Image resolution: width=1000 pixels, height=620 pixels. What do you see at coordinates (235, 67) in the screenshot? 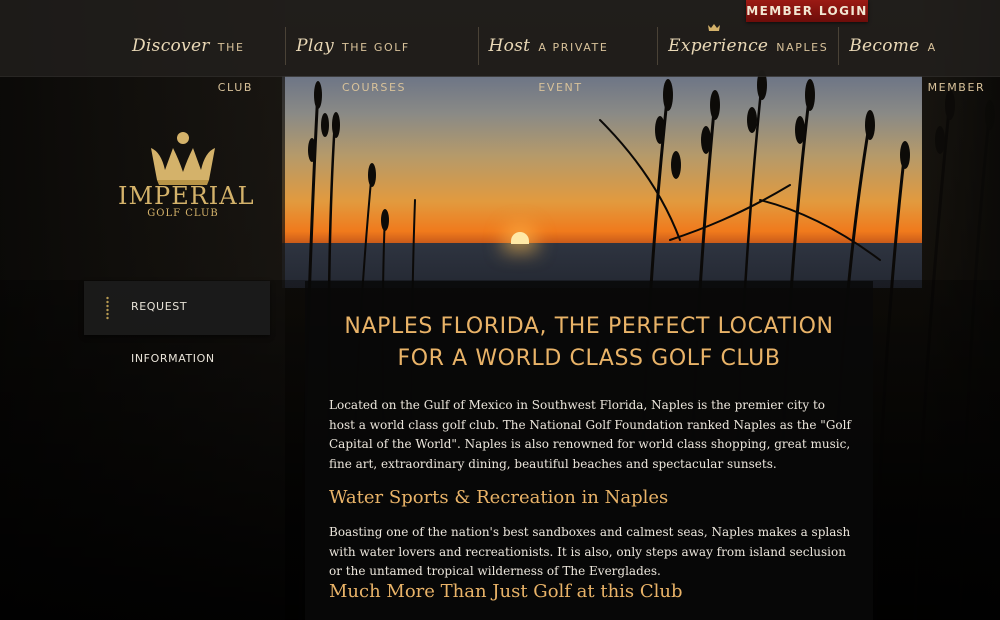
I see `nav-caps-text: THE CLUB` at bounding box center [235, 67].